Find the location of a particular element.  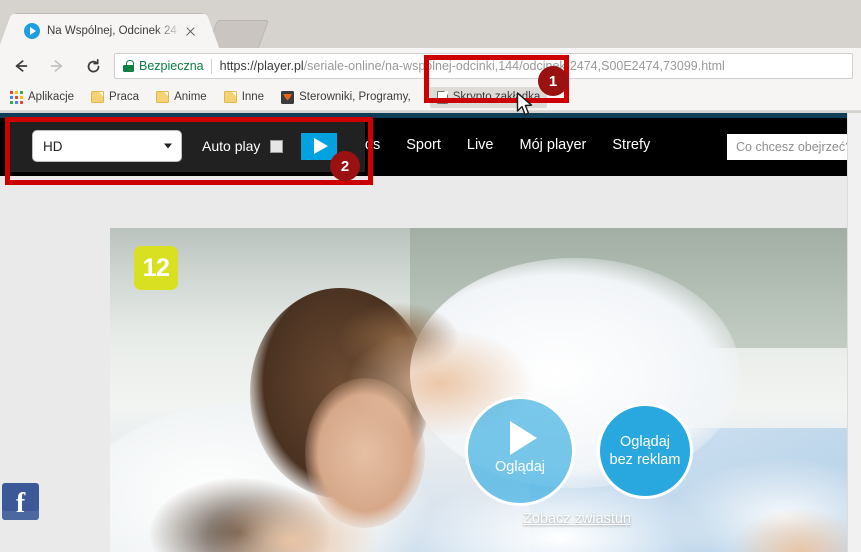

trailer-link: Zobacz zwiastun is located at coordinates (577, 519).